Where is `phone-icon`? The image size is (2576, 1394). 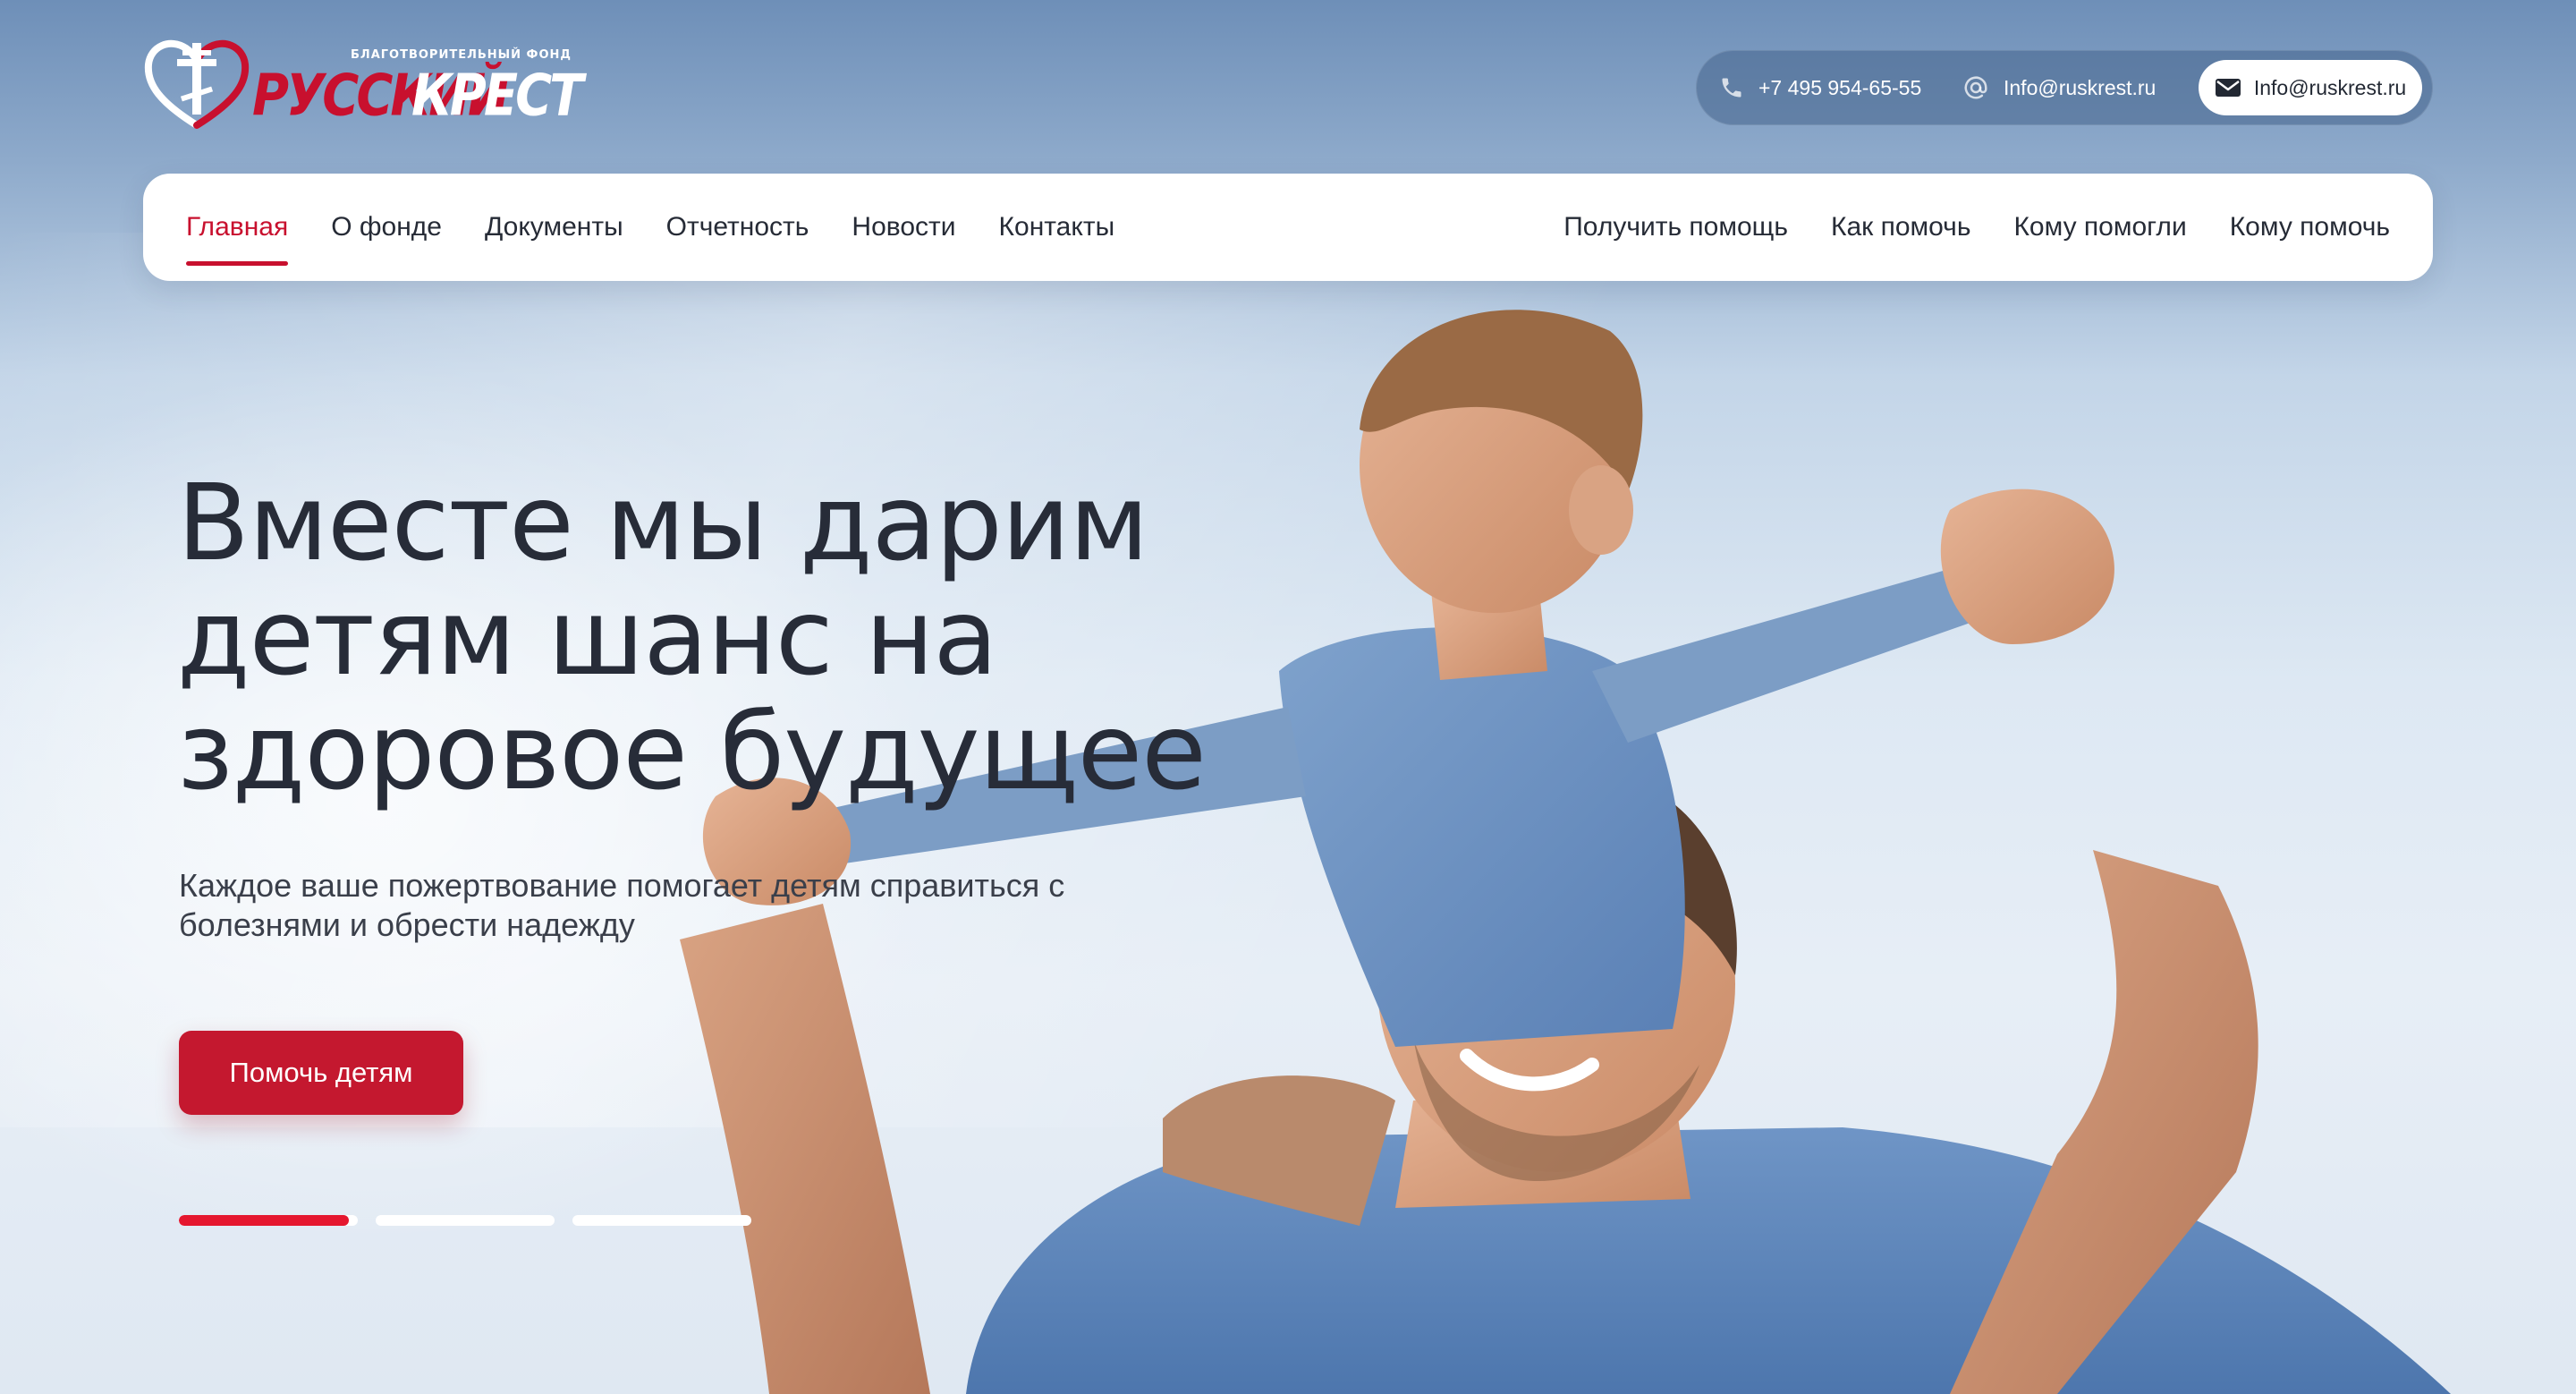
phone-icon is located at coordinates (1731, 88).